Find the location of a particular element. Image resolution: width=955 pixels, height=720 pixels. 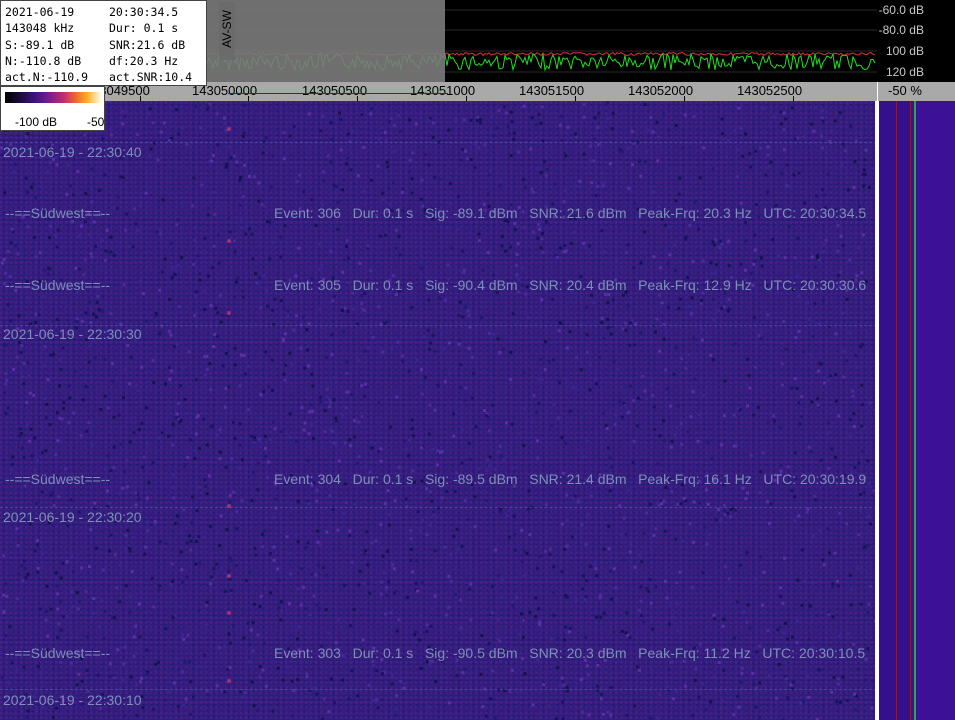

color-scale-high: -50 is located at coordinates (96, 122).